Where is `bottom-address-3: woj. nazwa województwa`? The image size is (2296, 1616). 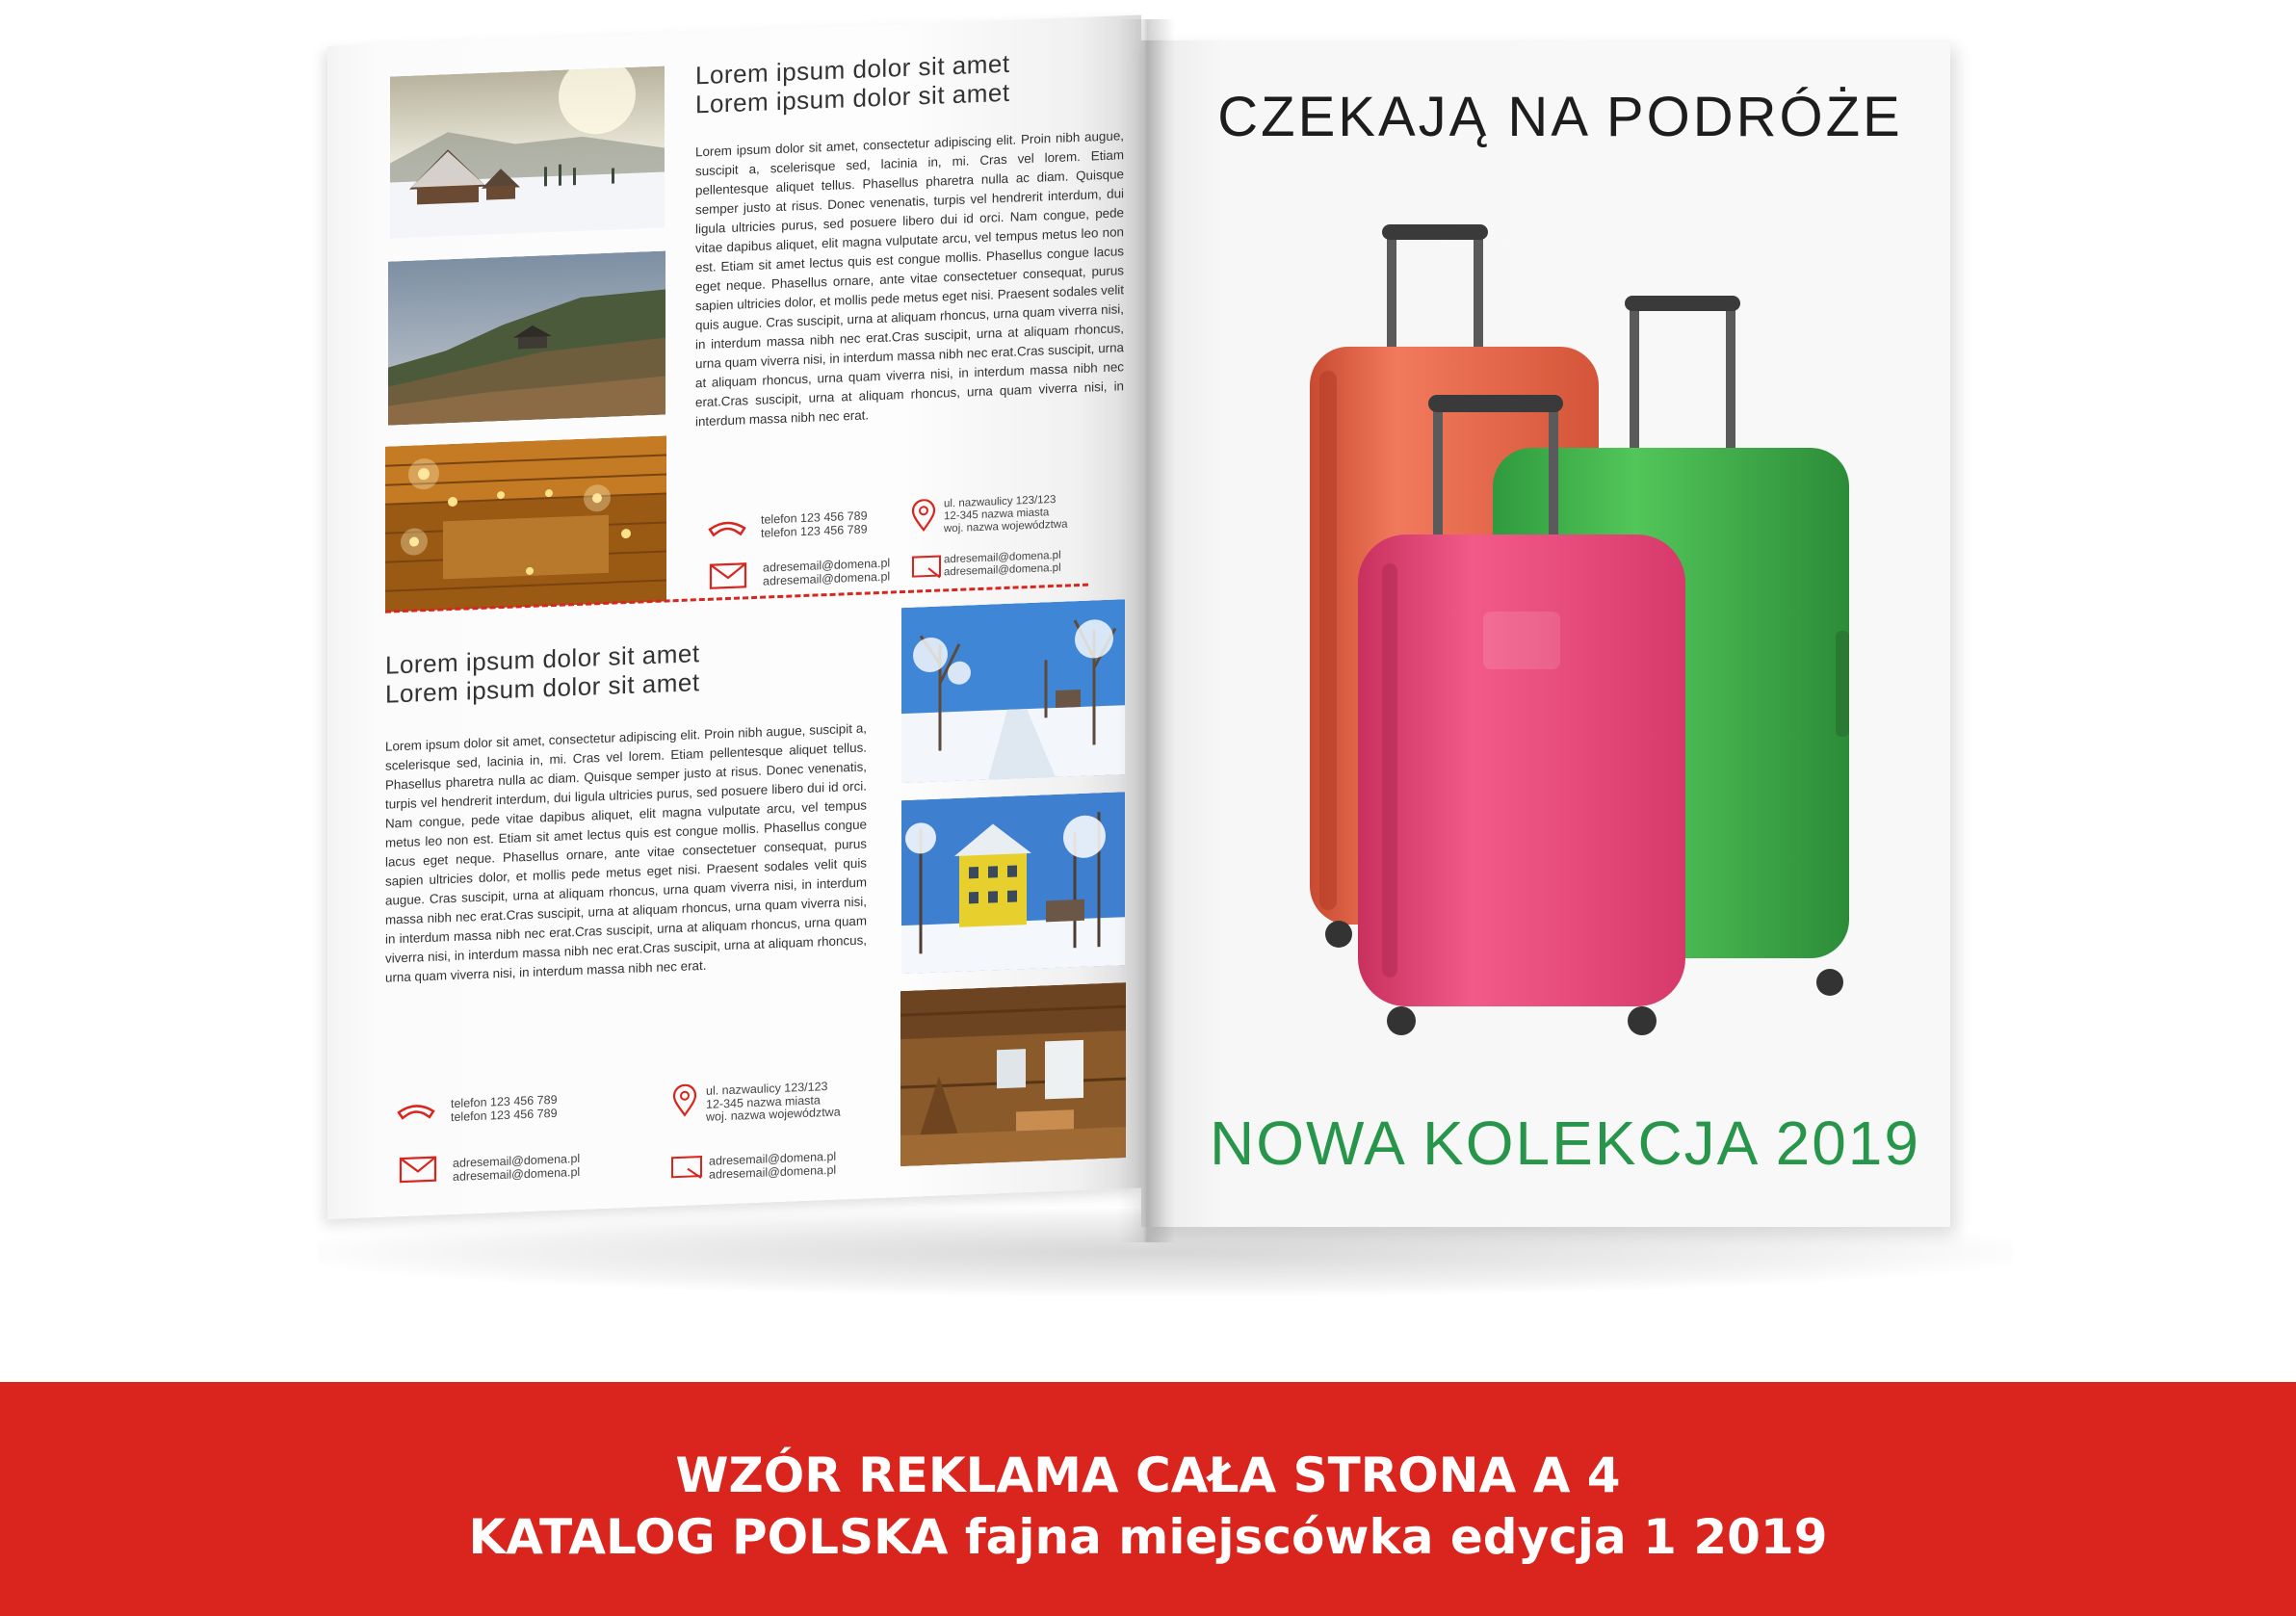
bottom-address-3: woj. nazwa województwa is located at coordinates (773, 1114).